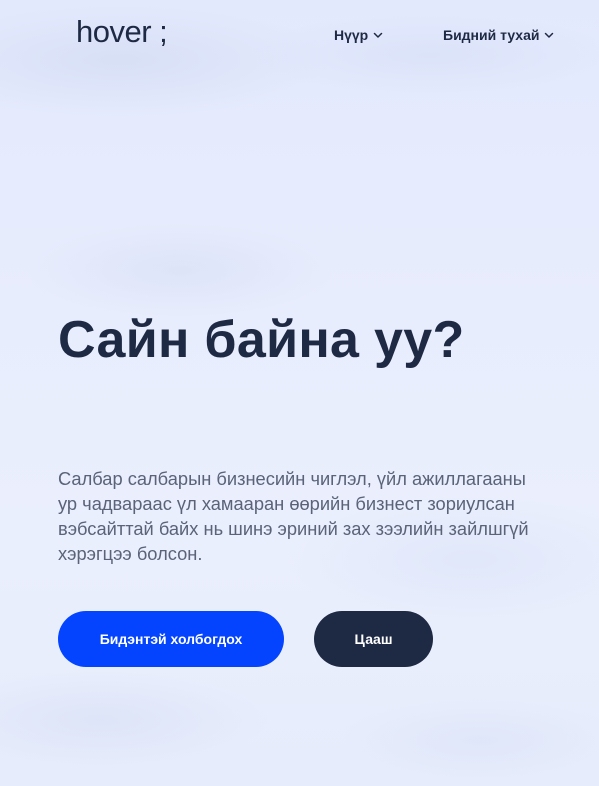 The height and width of the screenshot is (786, 599). What do you see at coordinates (261, 340) in the screenshot?
I see `hero-title: Сайн байна уу?` at bounding box center [261, 340].